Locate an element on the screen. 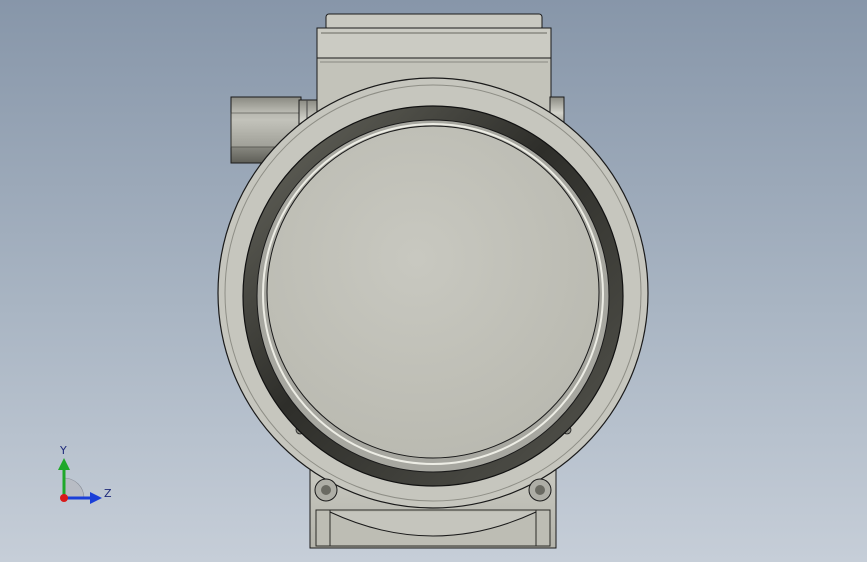  triad-origin is located at coordinates (64, 498).